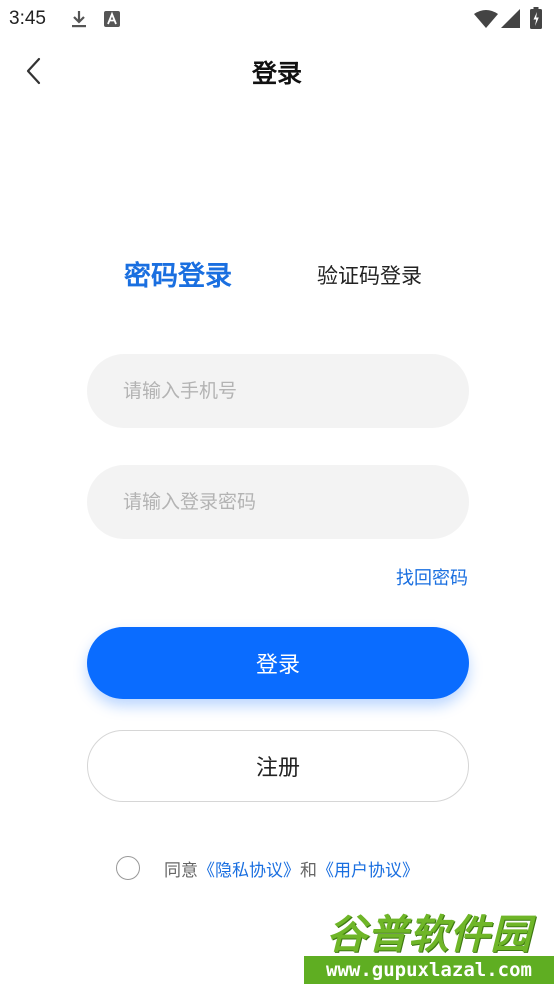  What do you see at coordinates (308, 870) in the screenshot?
I see `agreement-and: 和` at bounding box center [308, 870].